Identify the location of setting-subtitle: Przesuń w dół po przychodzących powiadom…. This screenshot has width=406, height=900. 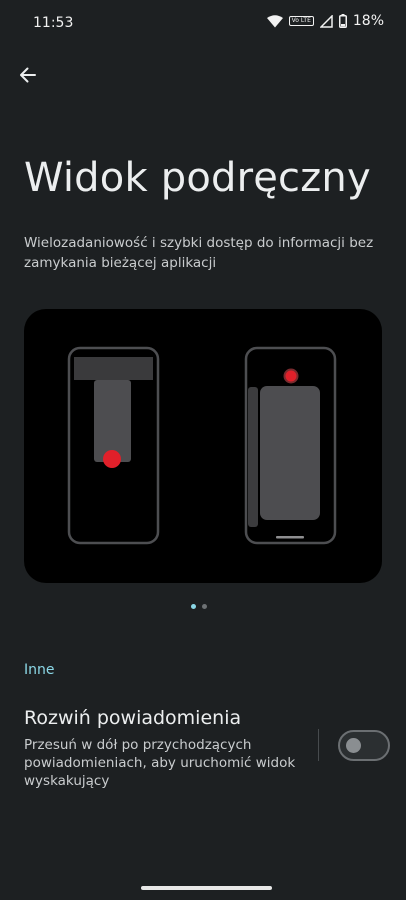
(164, 763).